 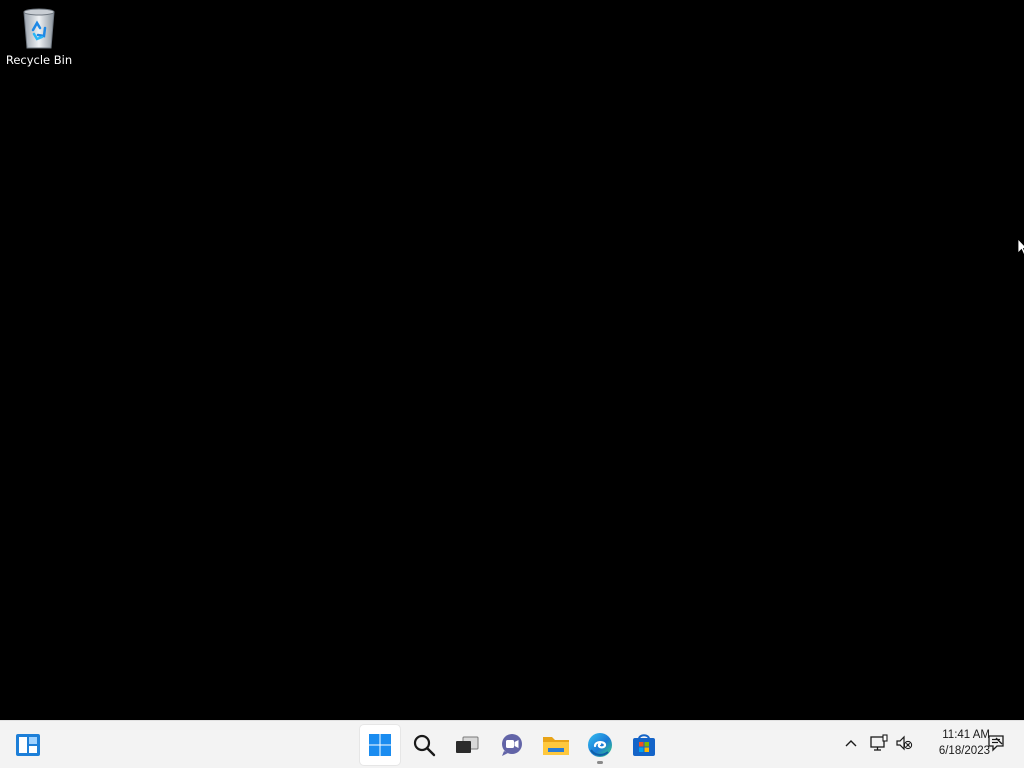 What do you see at coordinates (1020, 246) in the screenshot?
I see `mouse-cursor-icon` at bounding box center [1020, 246].